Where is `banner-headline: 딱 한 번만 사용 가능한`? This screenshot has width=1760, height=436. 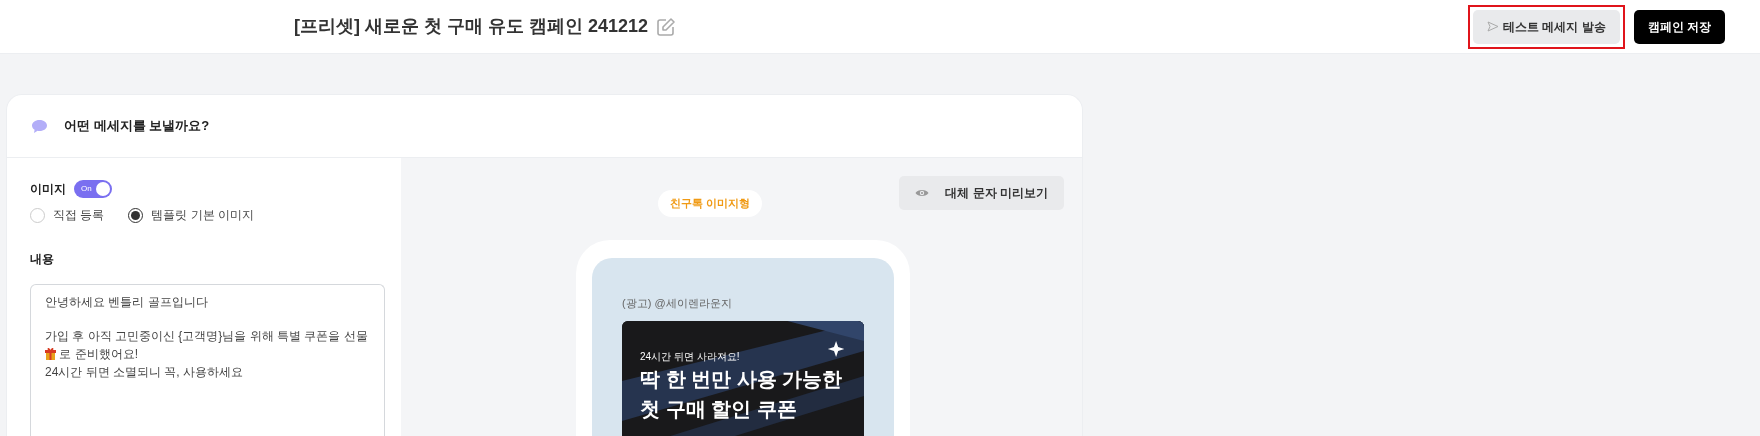
banner-headline: 딱 한 번만 사용 가능한 is located at coordinates (742, 379).